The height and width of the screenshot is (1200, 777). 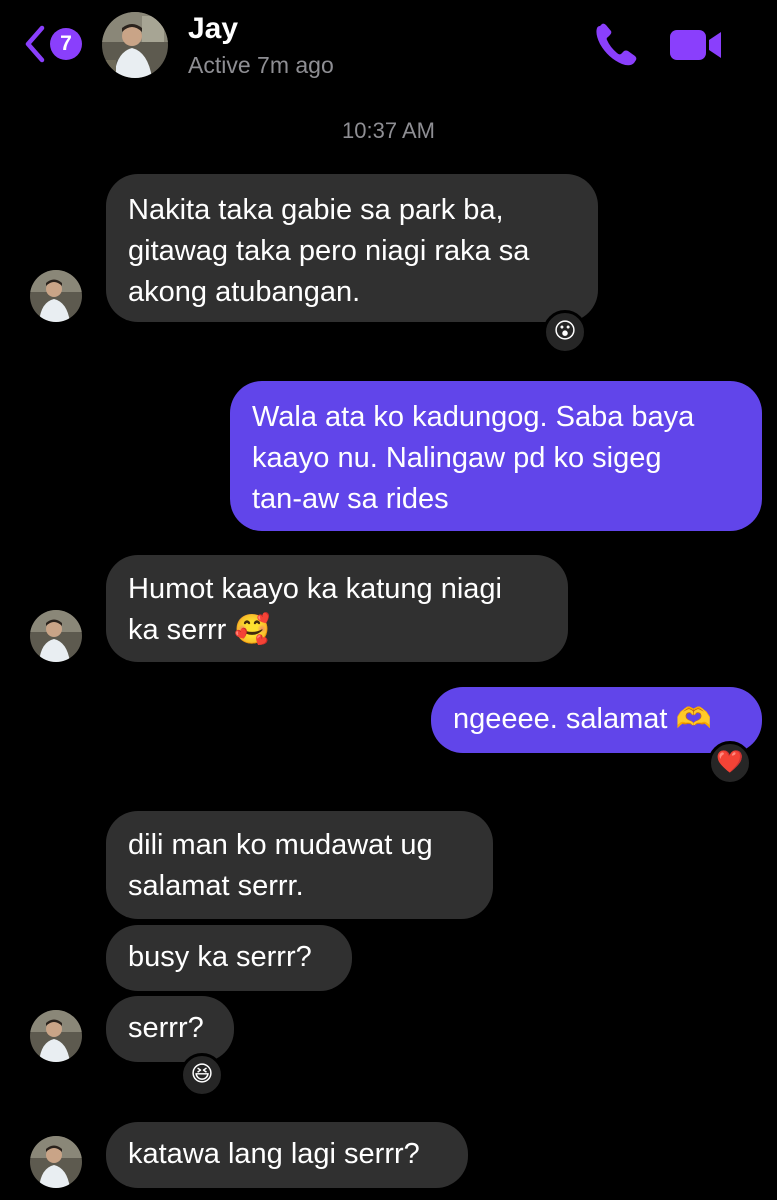 I want to click on video-call-button, so click(x=696, y=45).